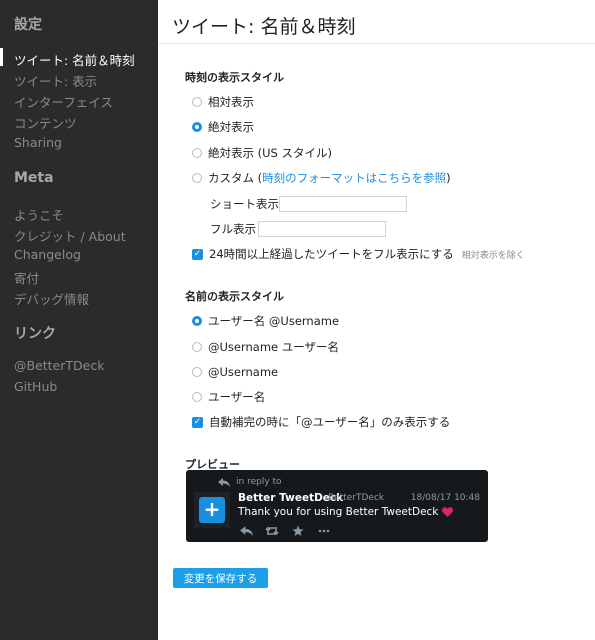  What do you see at coordinates (343, 204) in the screenshot?
I see `short-format-input` at bounding box center [343, 204].